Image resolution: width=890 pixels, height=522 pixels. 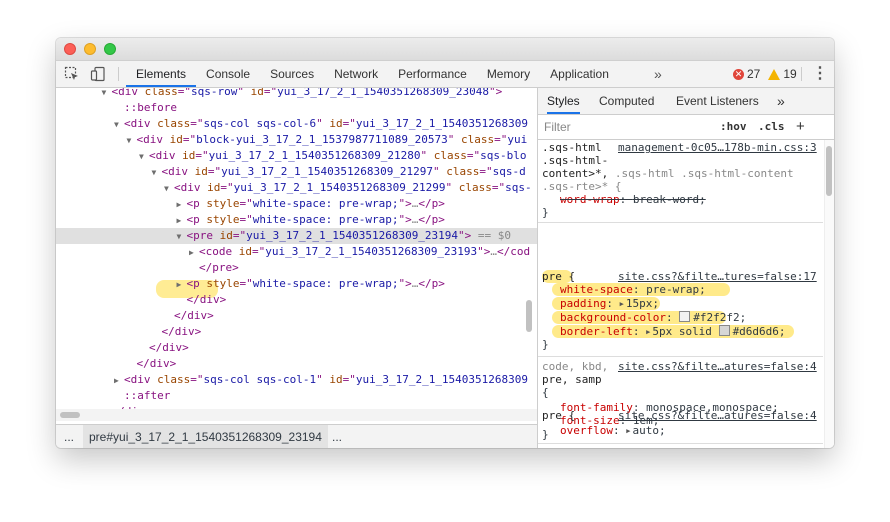 What do you see at coordinates (633, 290) in the screenshot?
I see `style-property: white-space: pre-wrap;` at bounding box center [633, 290].